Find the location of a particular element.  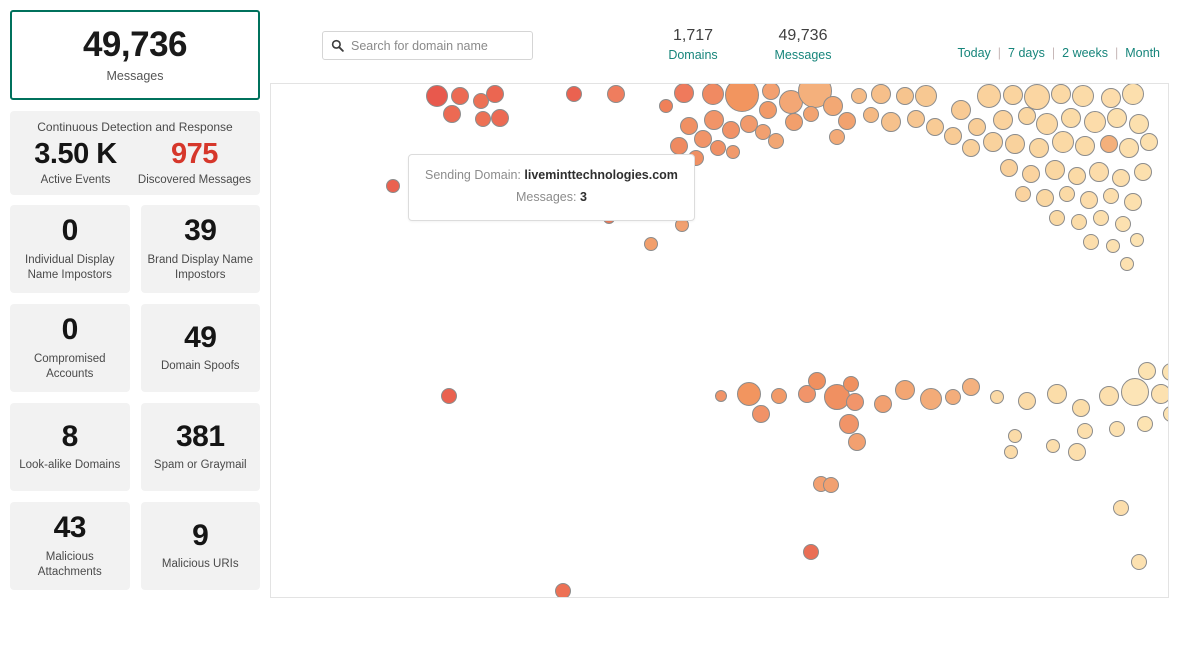

cdr-active-events: 3.50 K Active Events is located at coordinates (75, 162).